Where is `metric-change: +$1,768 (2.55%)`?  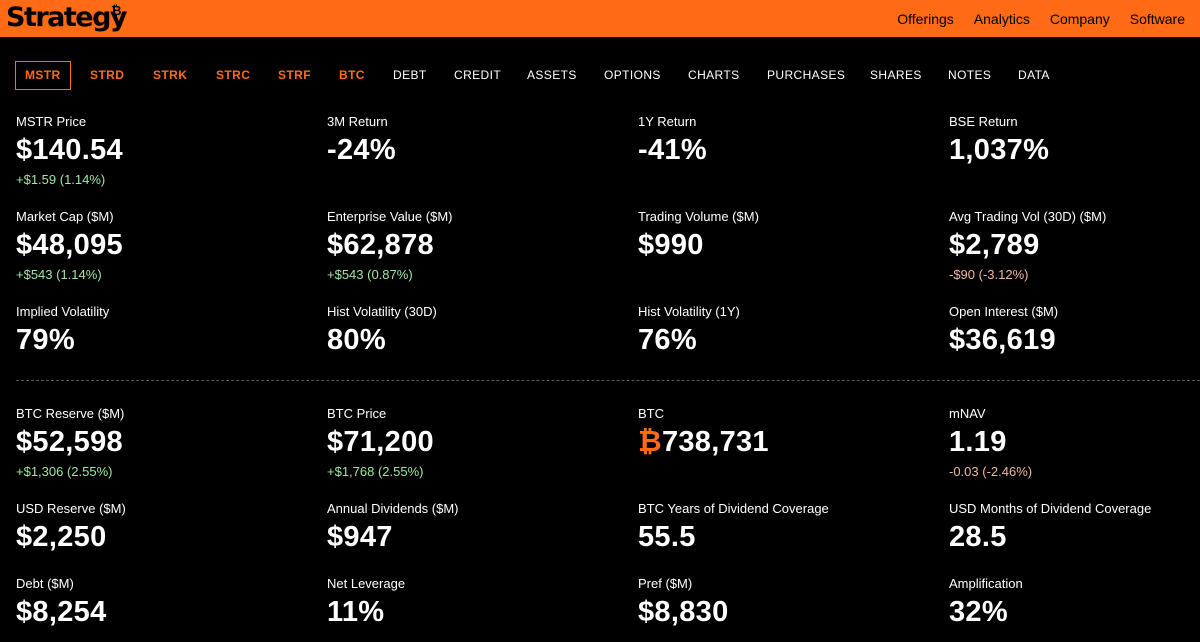
metric-change: +$1,768 (2.55%) is located at coordinates (375, 471).